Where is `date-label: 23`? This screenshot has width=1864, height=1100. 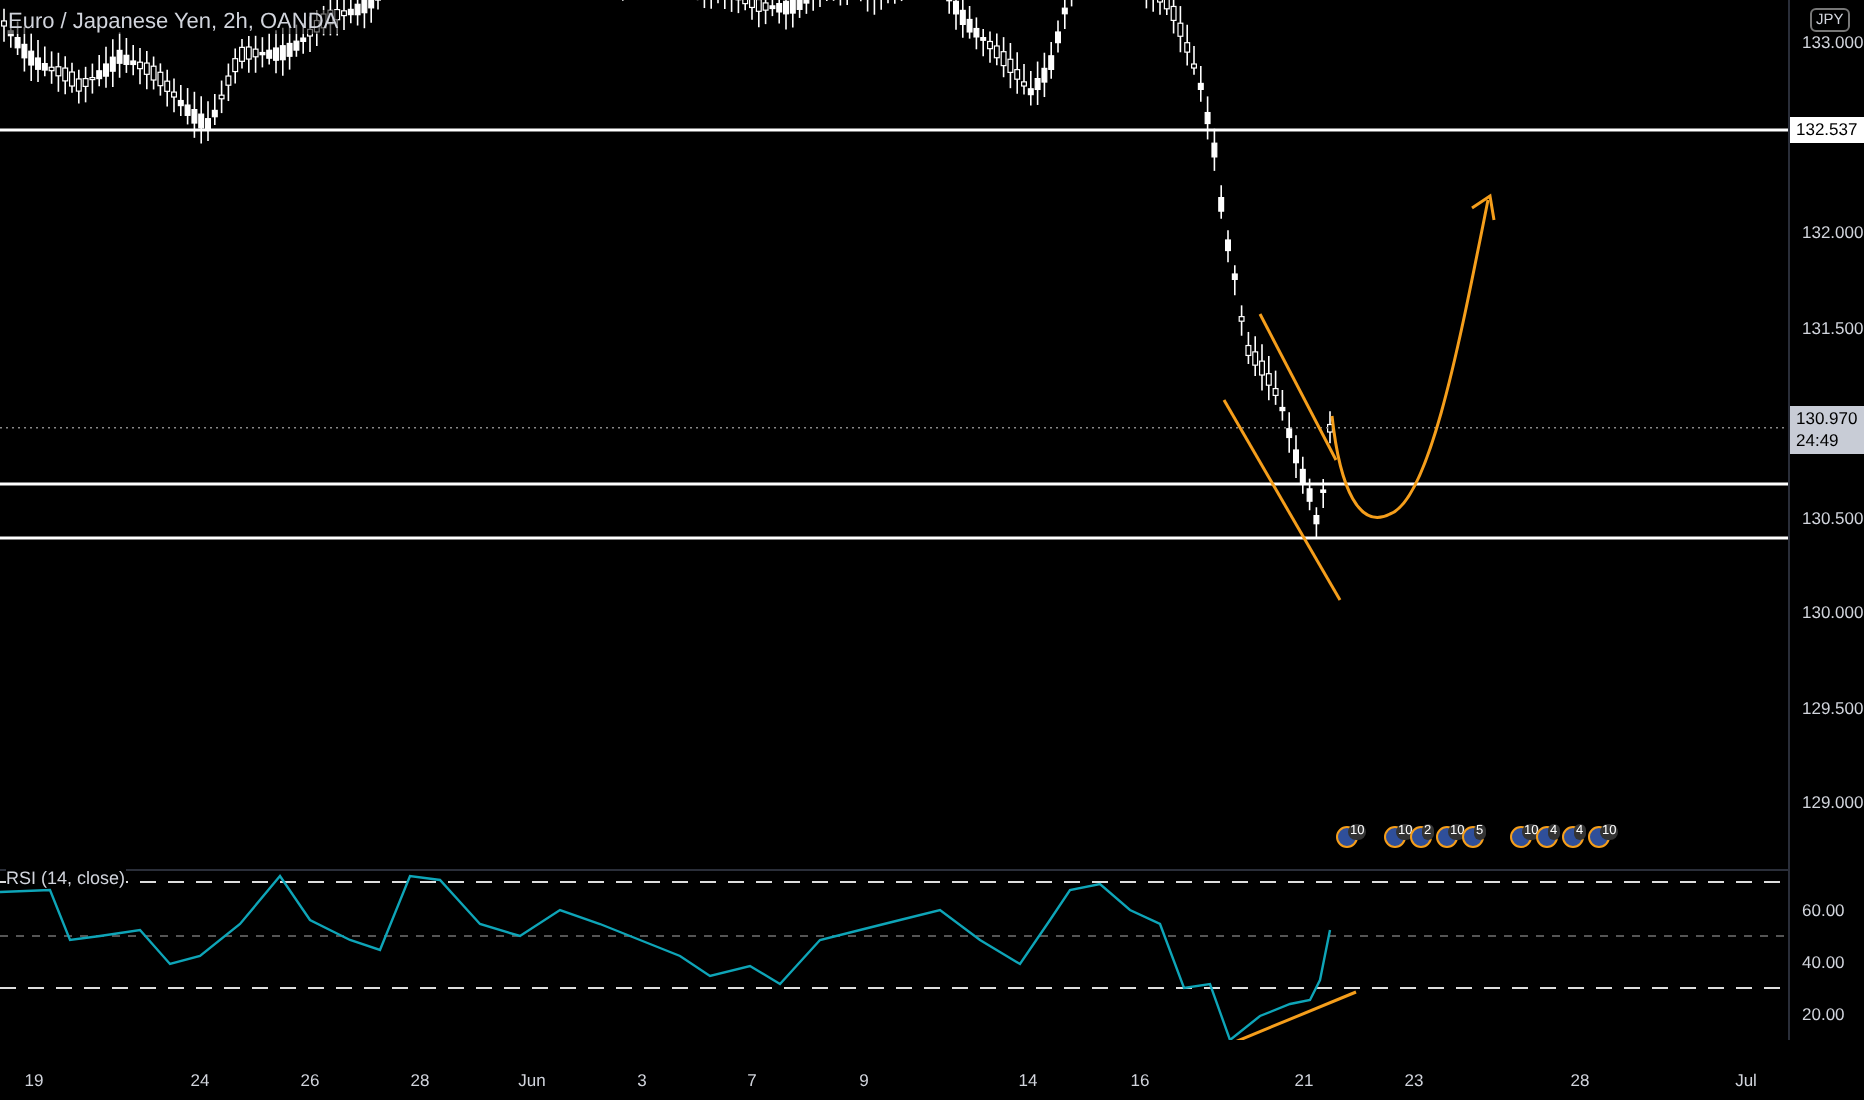 date-label: 23 is located at coordinates (1414, 1080).